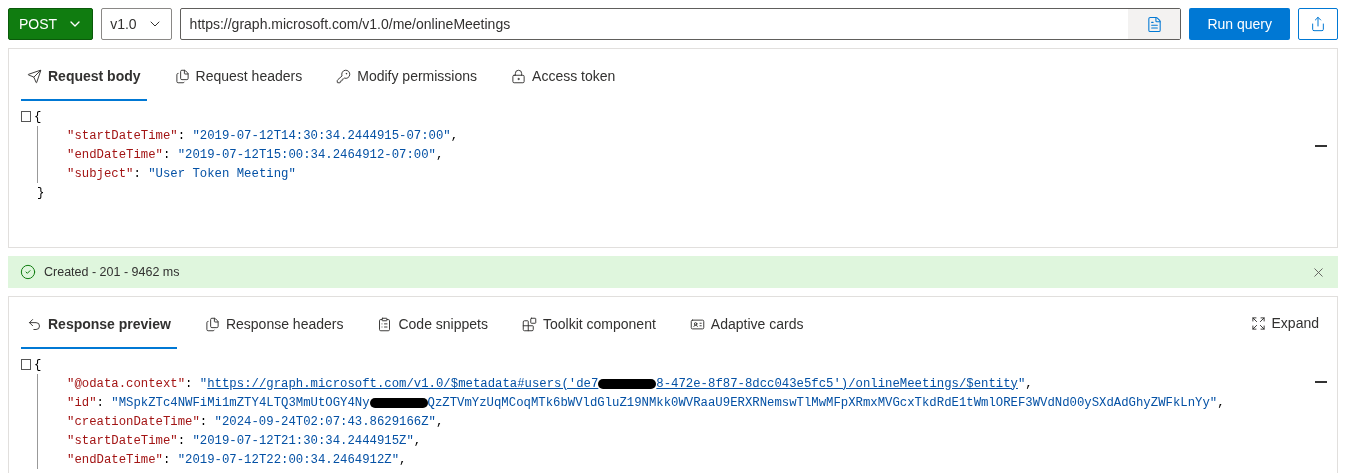  What do you see at coordinates (222, 173) in the screenshot?
I see `code-token: "User Token Meeting"` at bounding box center [222, 173].